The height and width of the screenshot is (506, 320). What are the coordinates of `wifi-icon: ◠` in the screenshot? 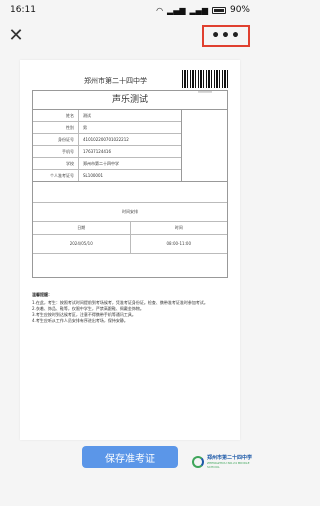 It's located at (160, 10).